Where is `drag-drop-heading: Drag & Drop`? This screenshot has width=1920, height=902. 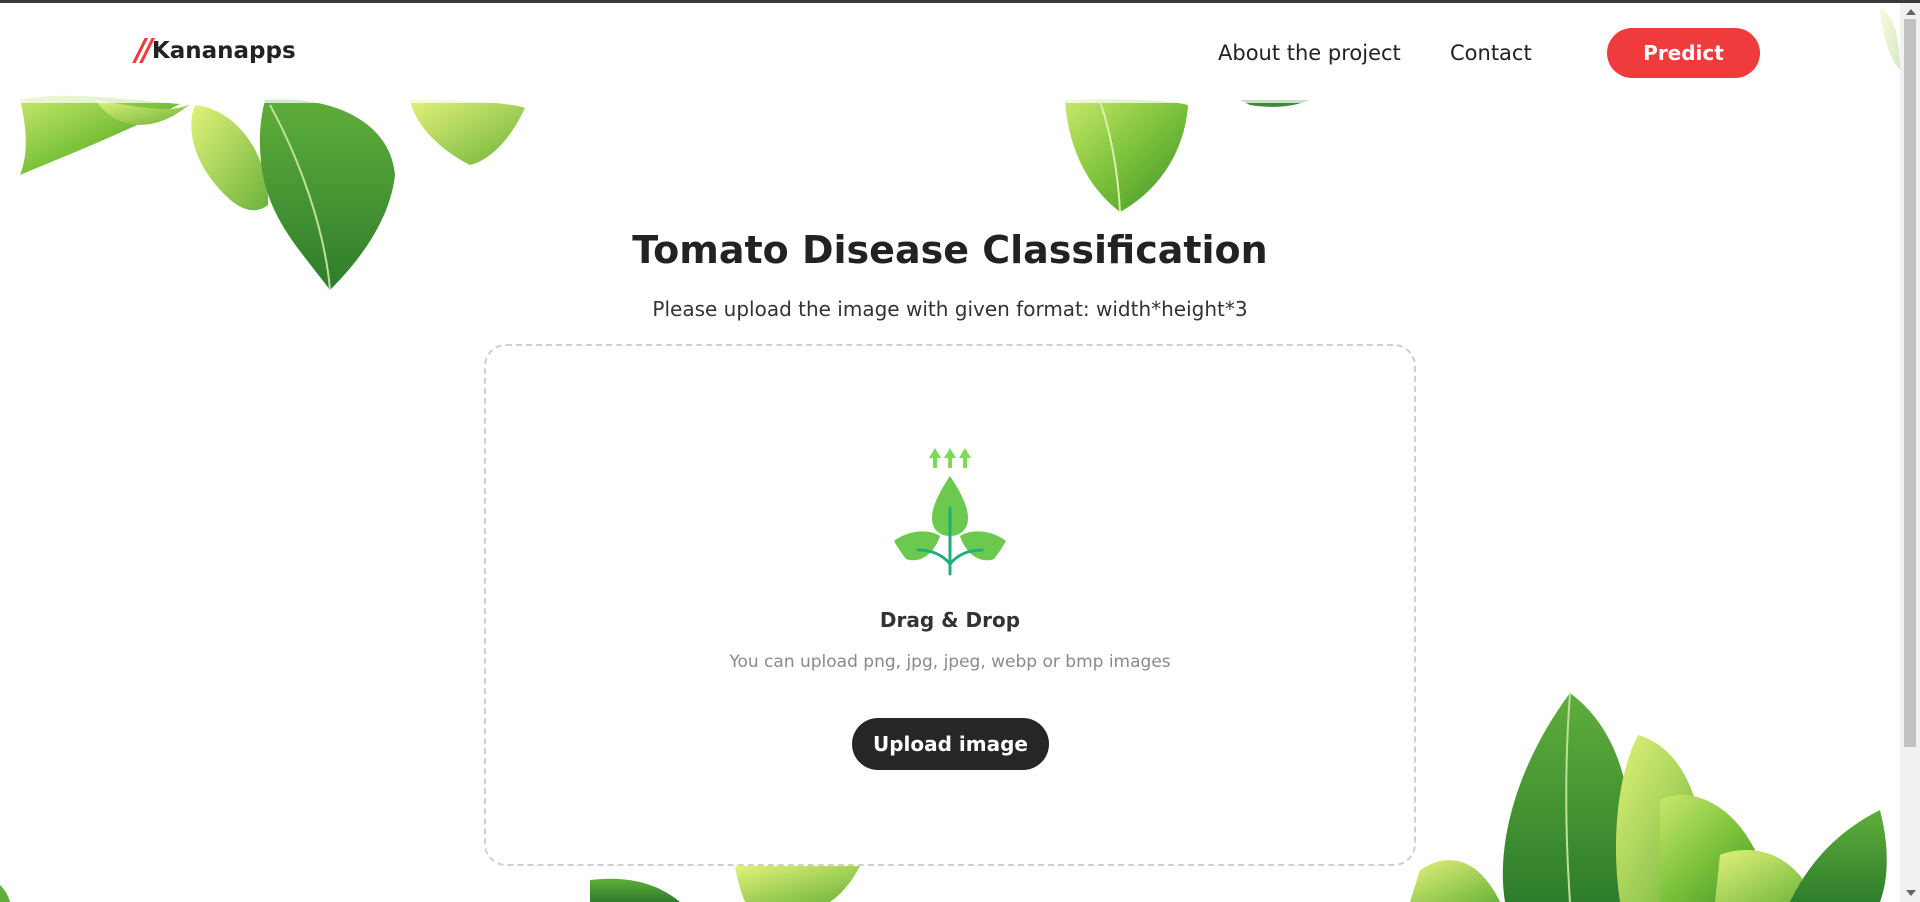 drag-drop-heading: Drag & Drop is located at coordinates (950, 620).